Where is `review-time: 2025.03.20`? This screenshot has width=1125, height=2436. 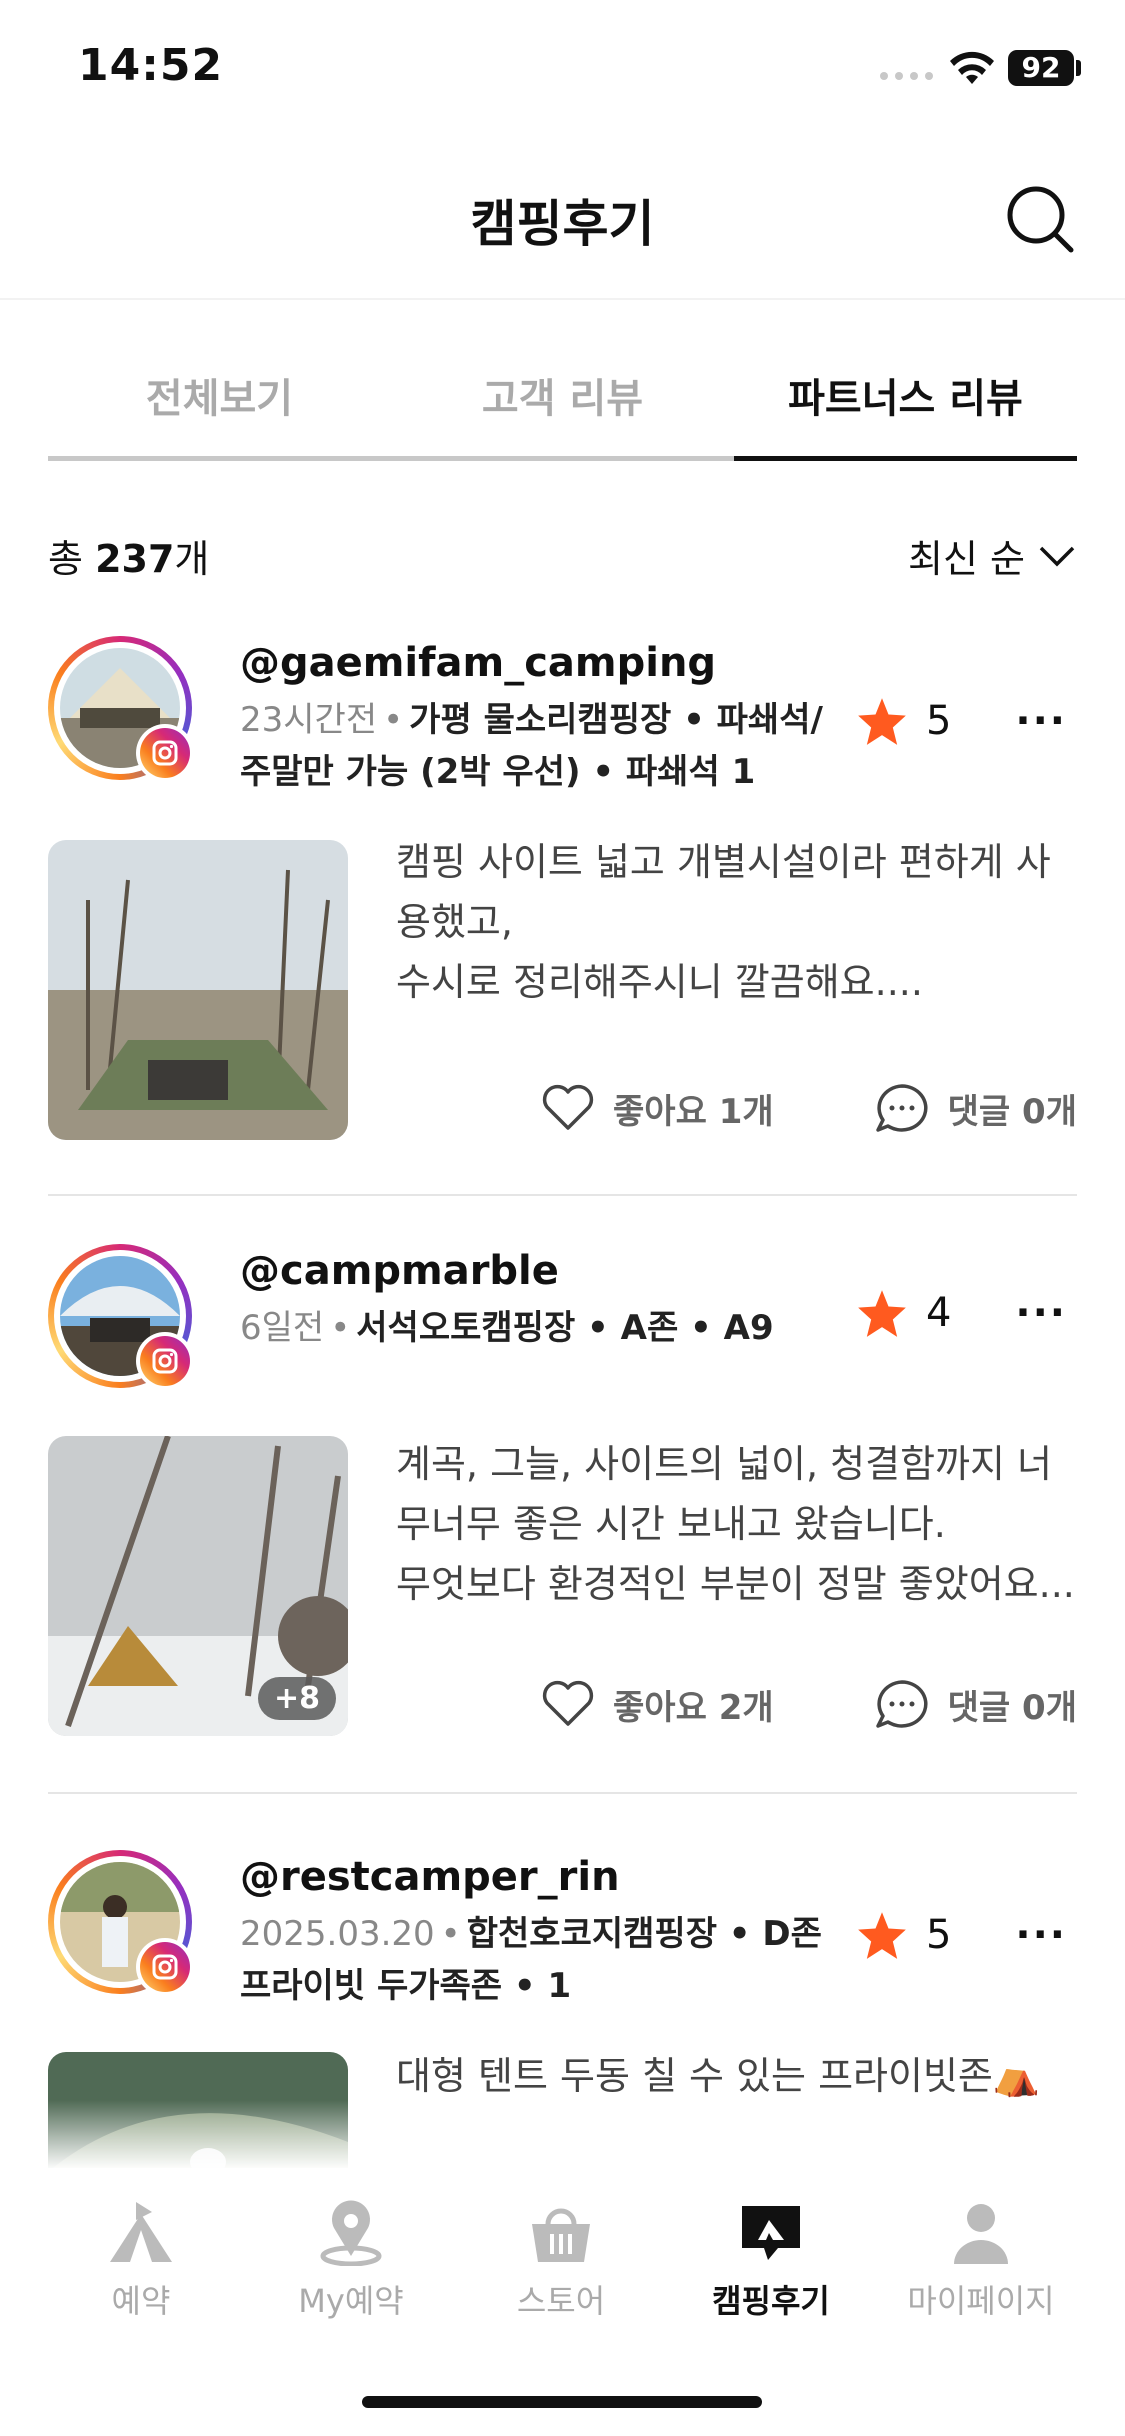
review-time: 2025.03.20 is located at coordinates (337, 1934).